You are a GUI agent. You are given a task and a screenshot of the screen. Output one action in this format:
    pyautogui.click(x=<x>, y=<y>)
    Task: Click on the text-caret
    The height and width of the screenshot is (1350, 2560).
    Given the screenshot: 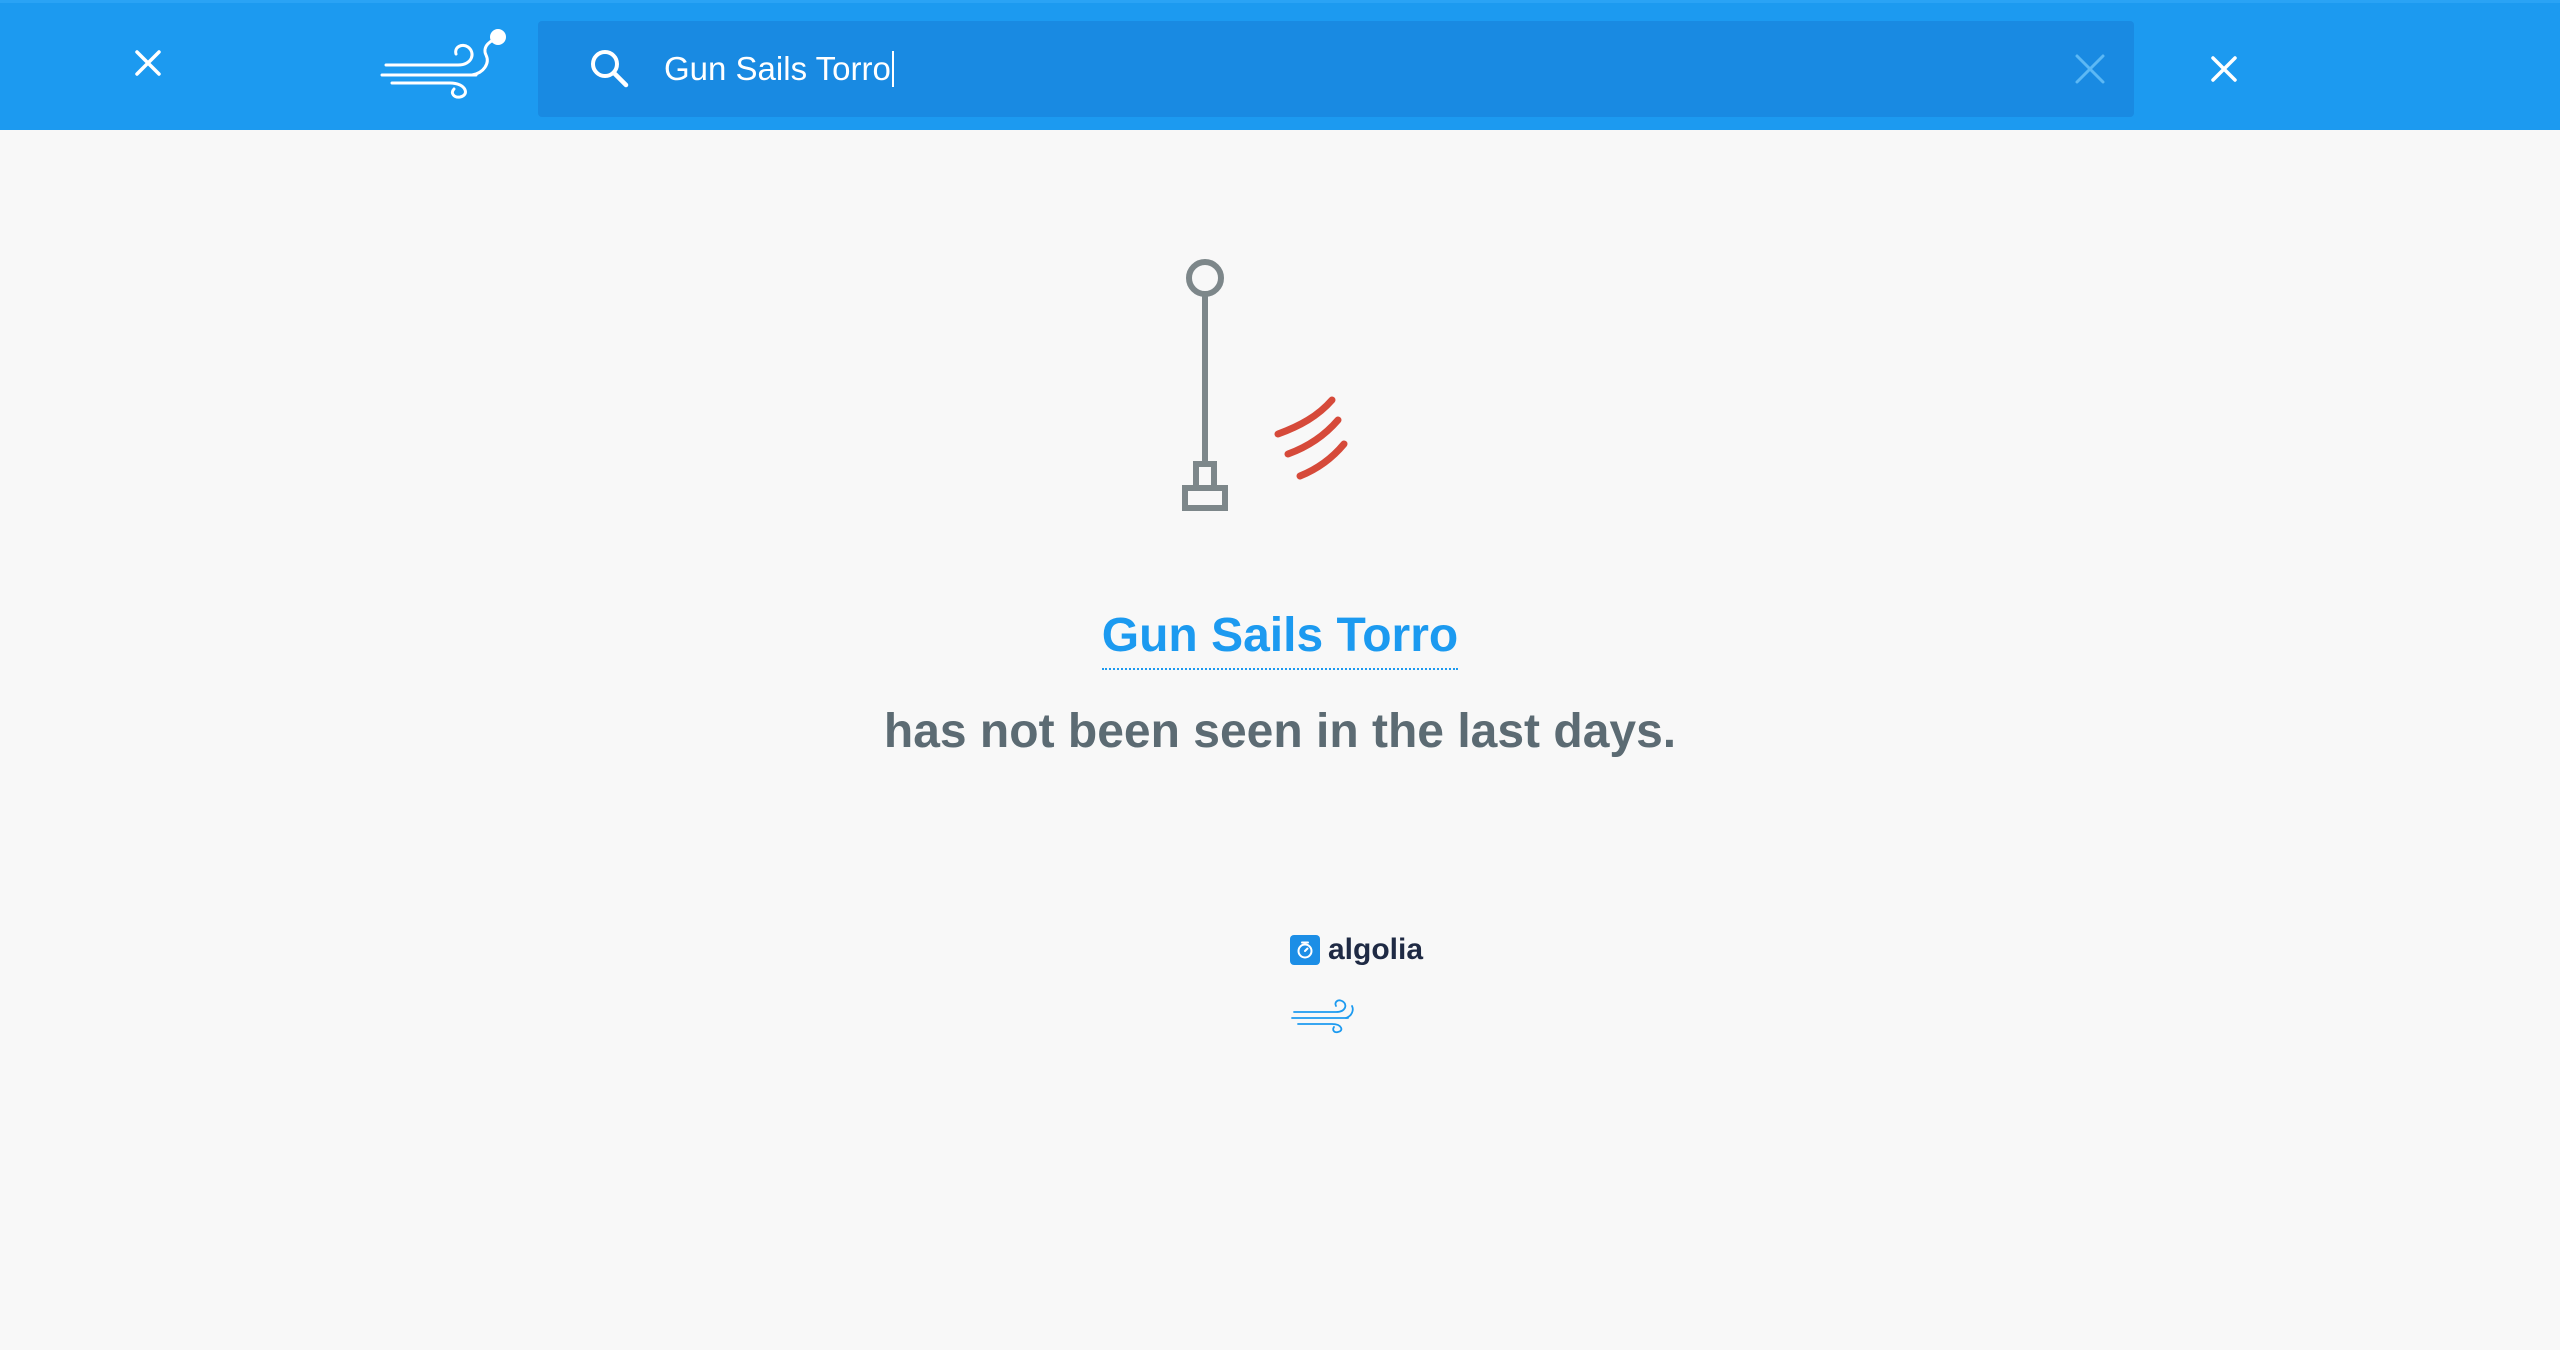 What is the action you would take?
    pyautogui.click(x=892, y=69)
    